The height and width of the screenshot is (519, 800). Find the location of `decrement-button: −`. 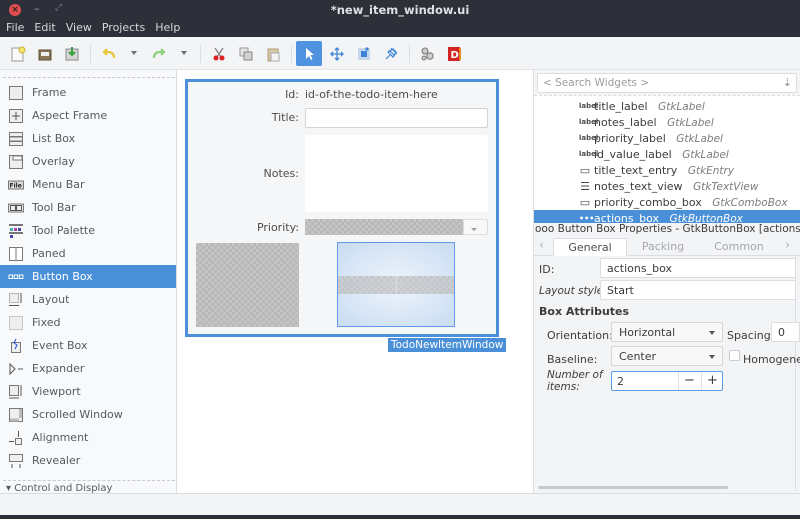

decrement-button: − is located at coordinates (689, 381).